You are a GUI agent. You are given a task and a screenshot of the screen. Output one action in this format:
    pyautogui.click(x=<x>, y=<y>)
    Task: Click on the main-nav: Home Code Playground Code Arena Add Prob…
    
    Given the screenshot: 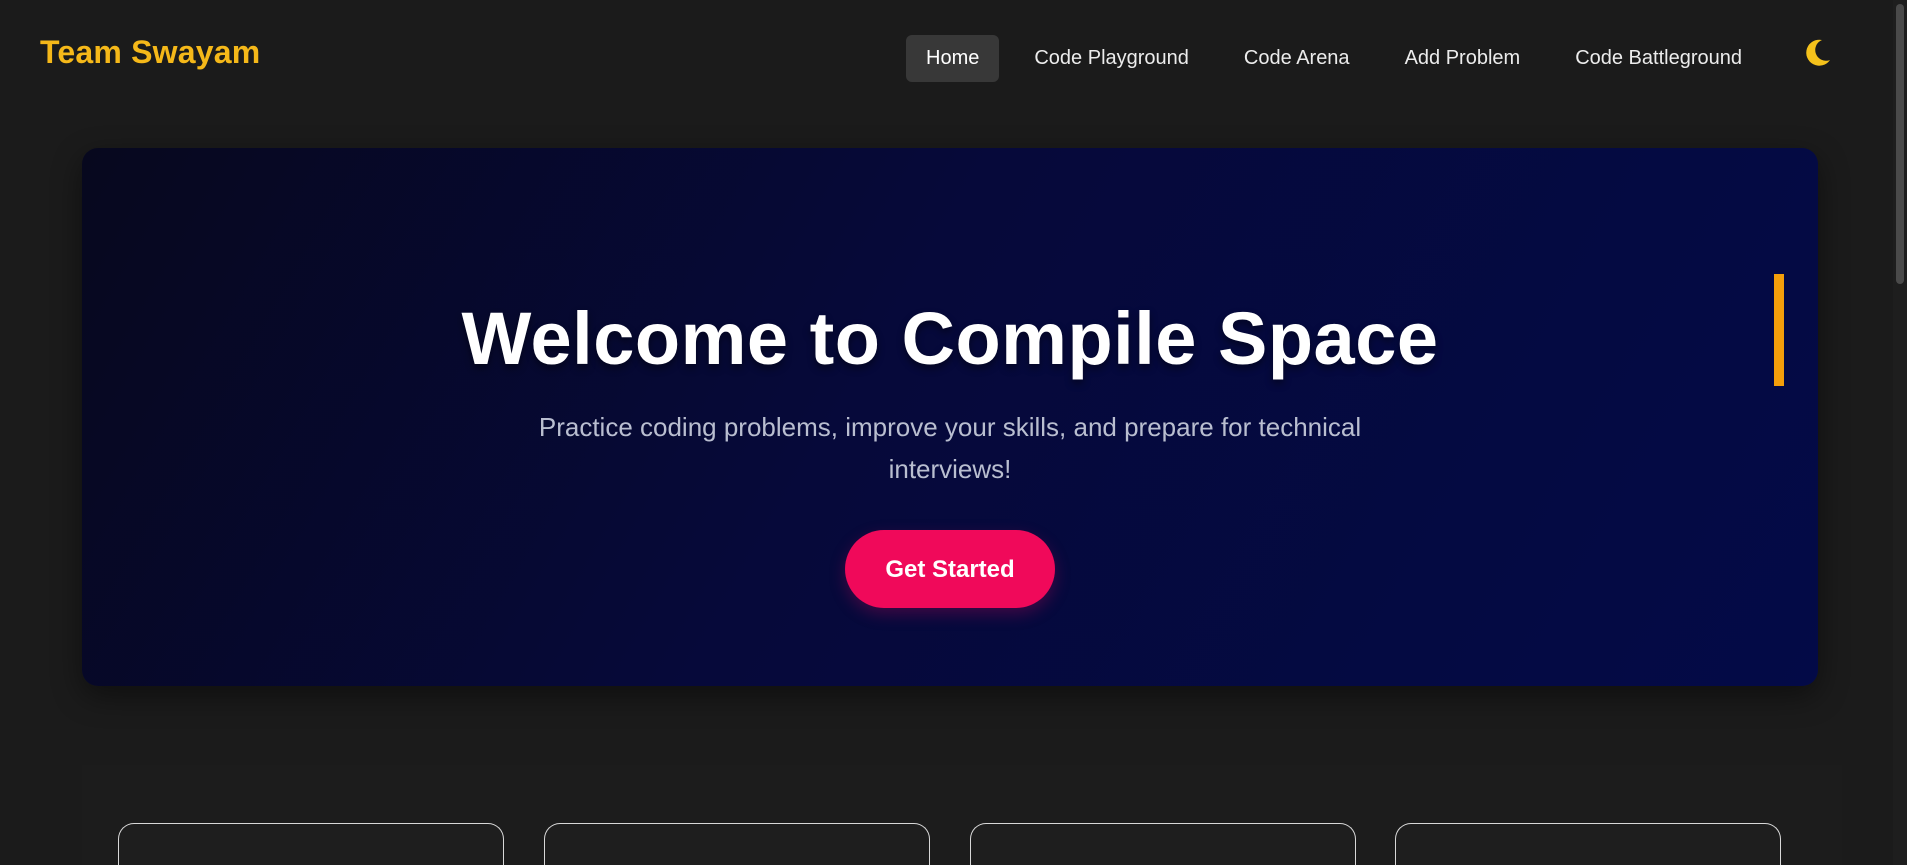 What is the action you would take?
    pyautogui.click(x=1341, y=58)
    